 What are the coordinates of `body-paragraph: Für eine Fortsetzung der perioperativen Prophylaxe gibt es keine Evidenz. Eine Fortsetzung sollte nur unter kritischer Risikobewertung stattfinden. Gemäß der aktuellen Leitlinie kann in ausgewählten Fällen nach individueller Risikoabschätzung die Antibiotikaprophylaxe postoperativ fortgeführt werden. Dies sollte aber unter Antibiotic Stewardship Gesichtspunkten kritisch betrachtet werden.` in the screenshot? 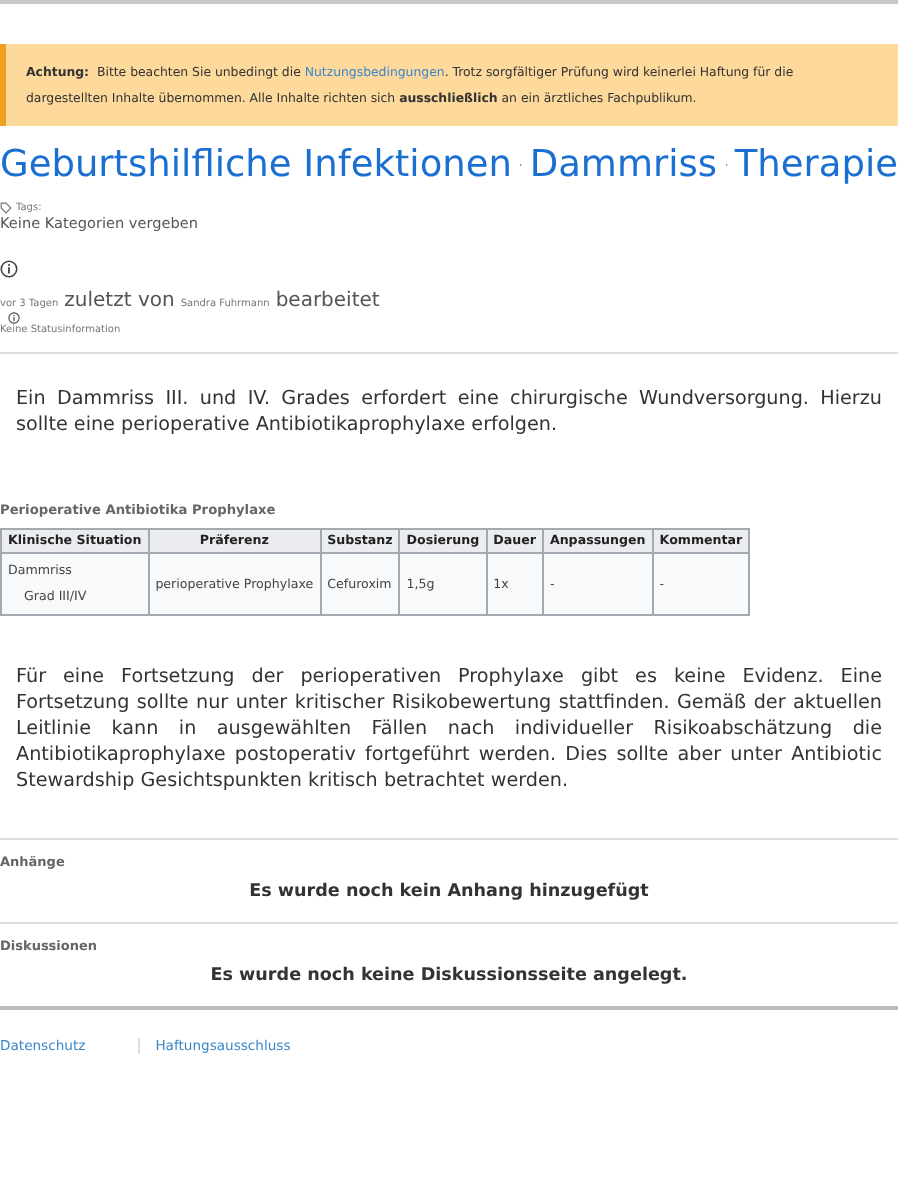 It's located at (449, 729).